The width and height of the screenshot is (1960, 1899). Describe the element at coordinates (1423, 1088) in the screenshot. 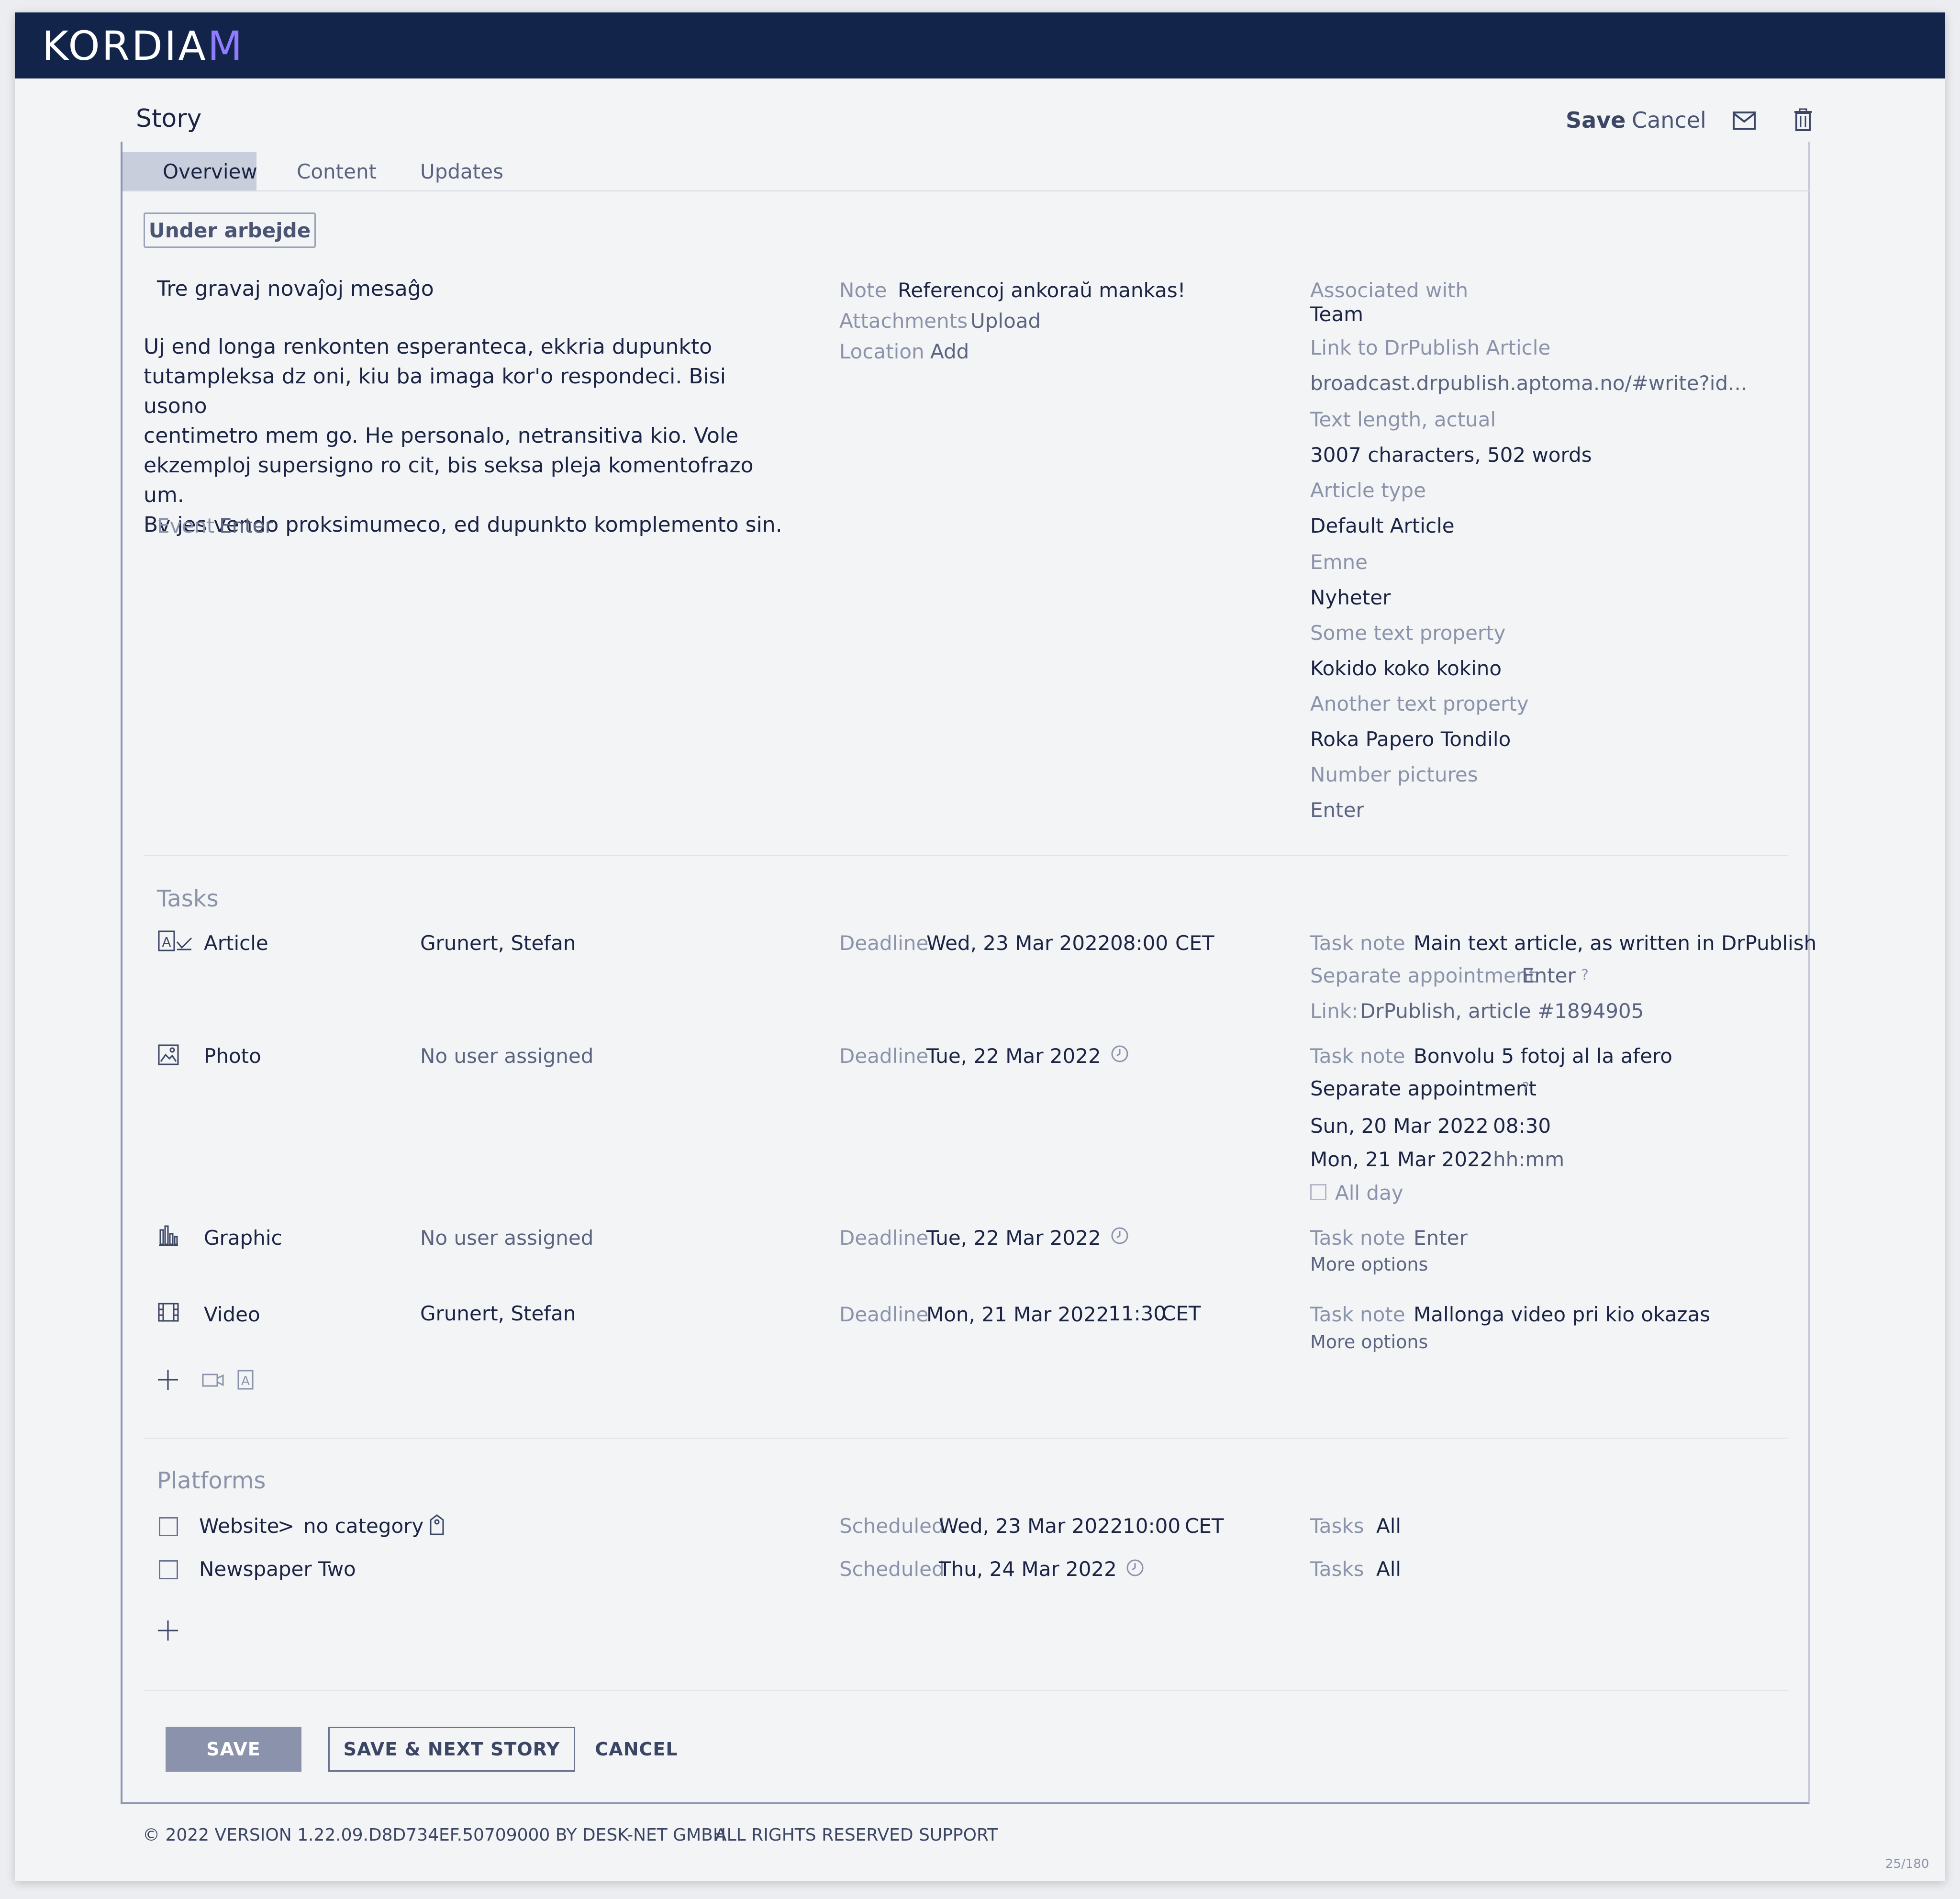

I see `separate-appointment-title: Separate appointment` at that location.